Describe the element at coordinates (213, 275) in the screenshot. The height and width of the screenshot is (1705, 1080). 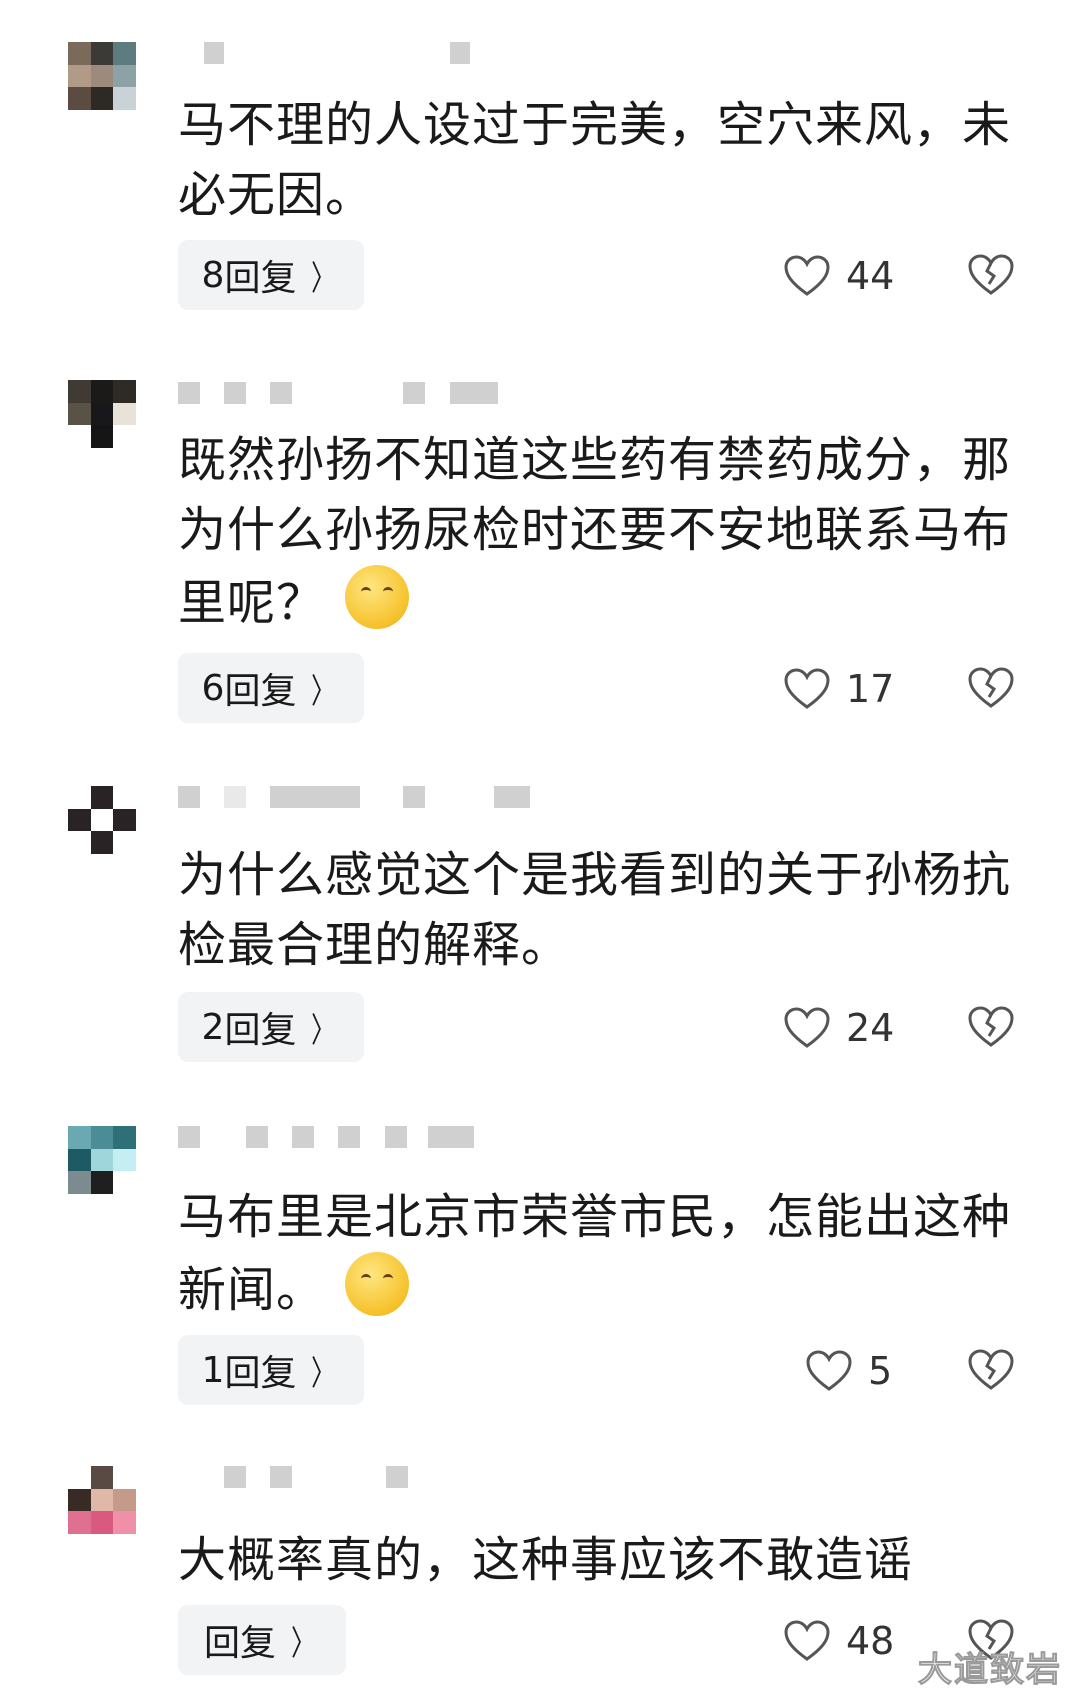
I see `reply-count: 8` at that location.